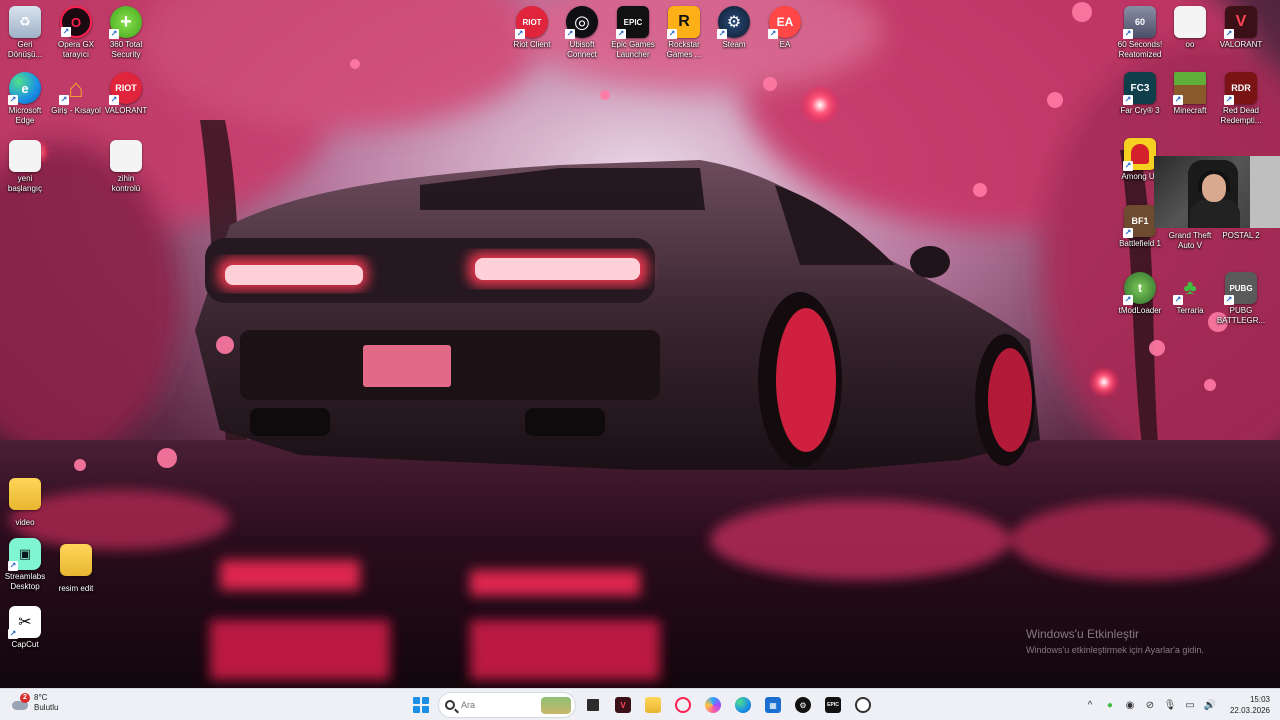 The height and width of the screenshot is (720, 1280). I want to click on clock: 15:03 22.03.2026, so click(1250, 705).